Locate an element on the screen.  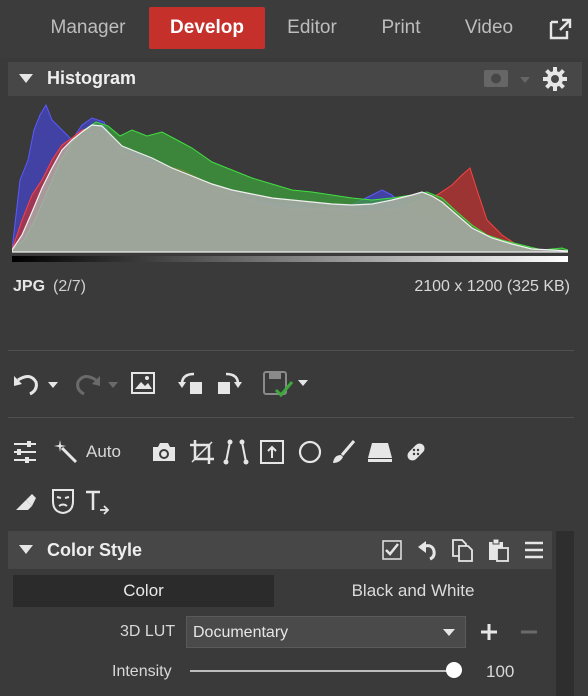
lut-label: 3D LUT is located at coordinates (148, 631).